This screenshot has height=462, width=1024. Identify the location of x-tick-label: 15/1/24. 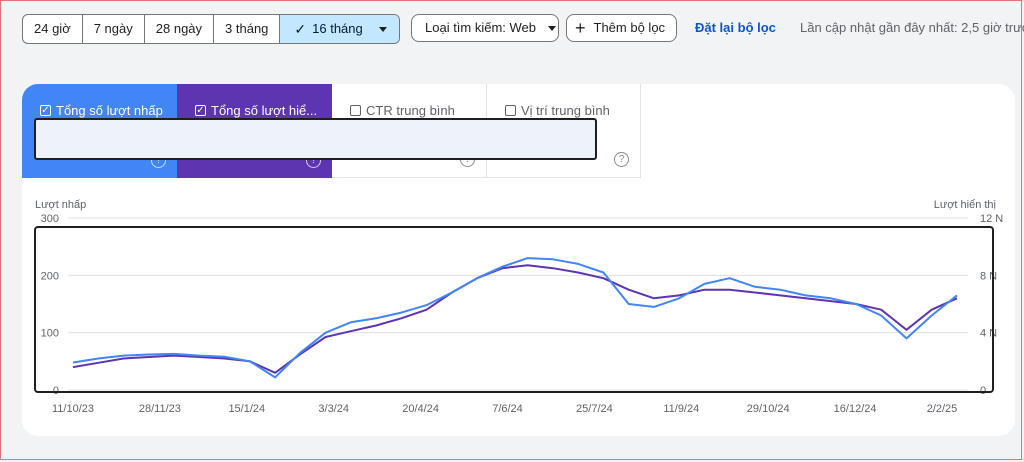
(246, 409).